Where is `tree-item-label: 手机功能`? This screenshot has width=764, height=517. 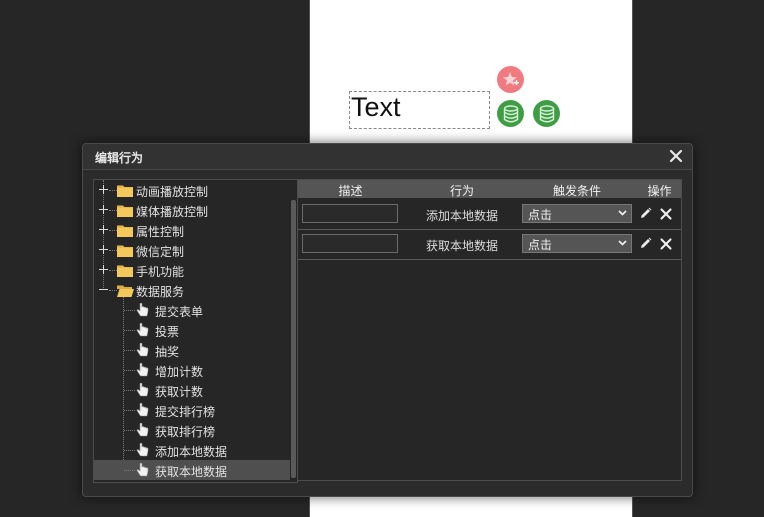 tree-item-label: 手机功能 is located at coordinates (160, 272).